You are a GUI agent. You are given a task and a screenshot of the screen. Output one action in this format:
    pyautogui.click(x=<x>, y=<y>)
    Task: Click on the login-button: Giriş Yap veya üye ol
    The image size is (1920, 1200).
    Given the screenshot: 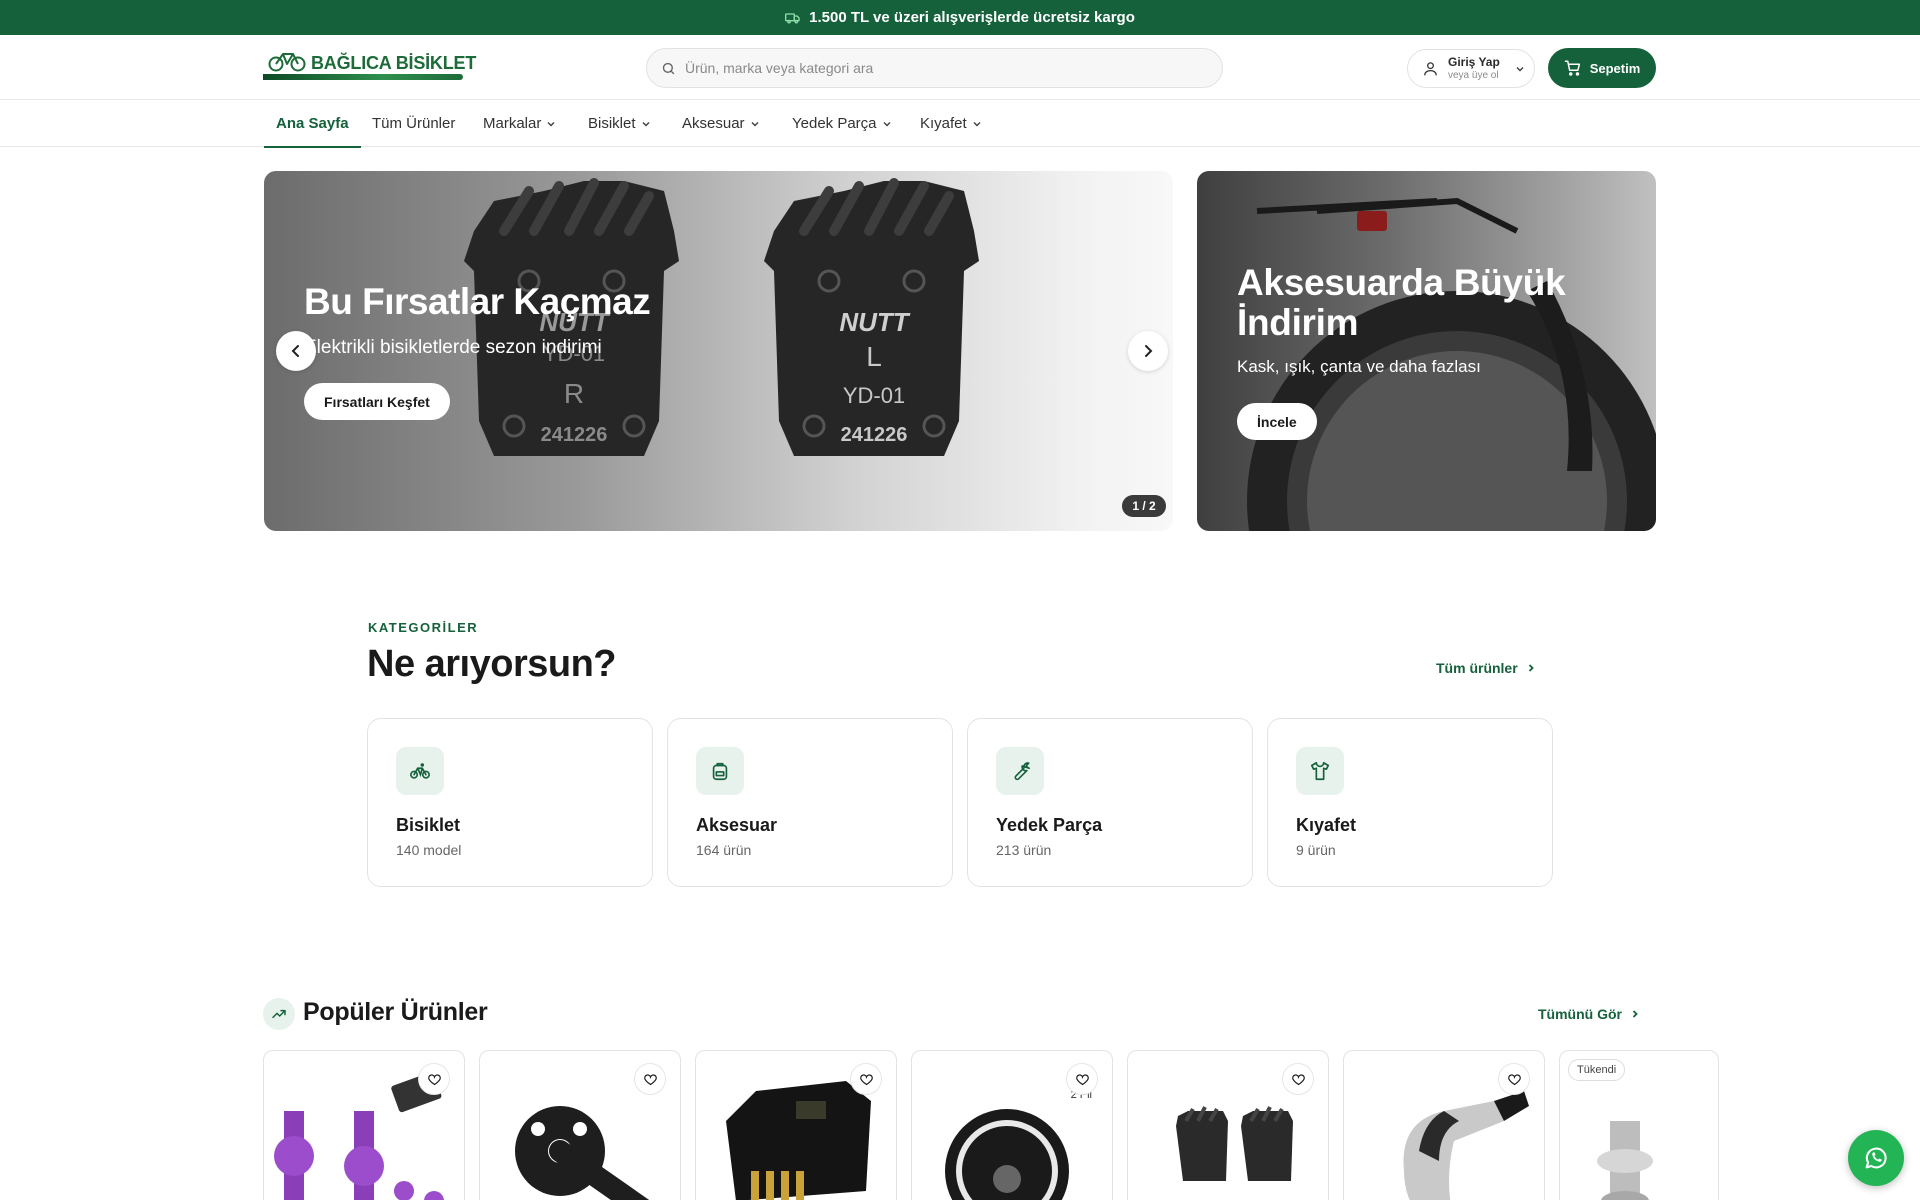 What is the action you would take?
    pyautogui.click(x=1471, y=68)
    